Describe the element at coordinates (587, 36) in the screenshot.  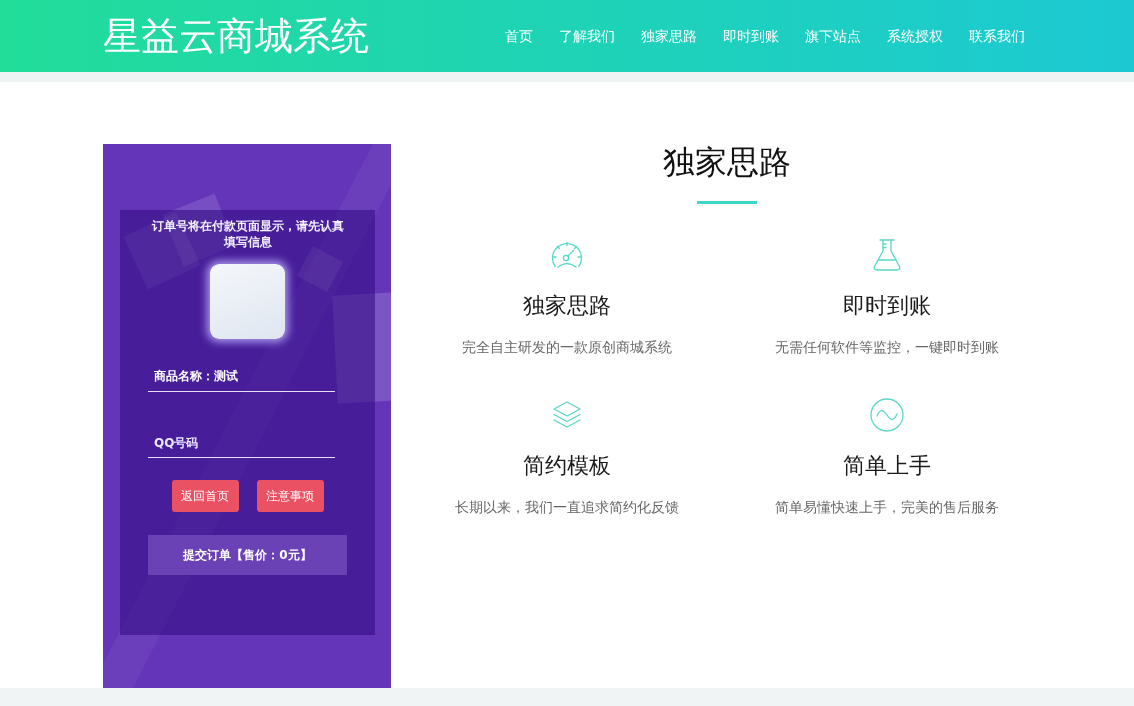
I see `nav-link: 了解我们` at that location.